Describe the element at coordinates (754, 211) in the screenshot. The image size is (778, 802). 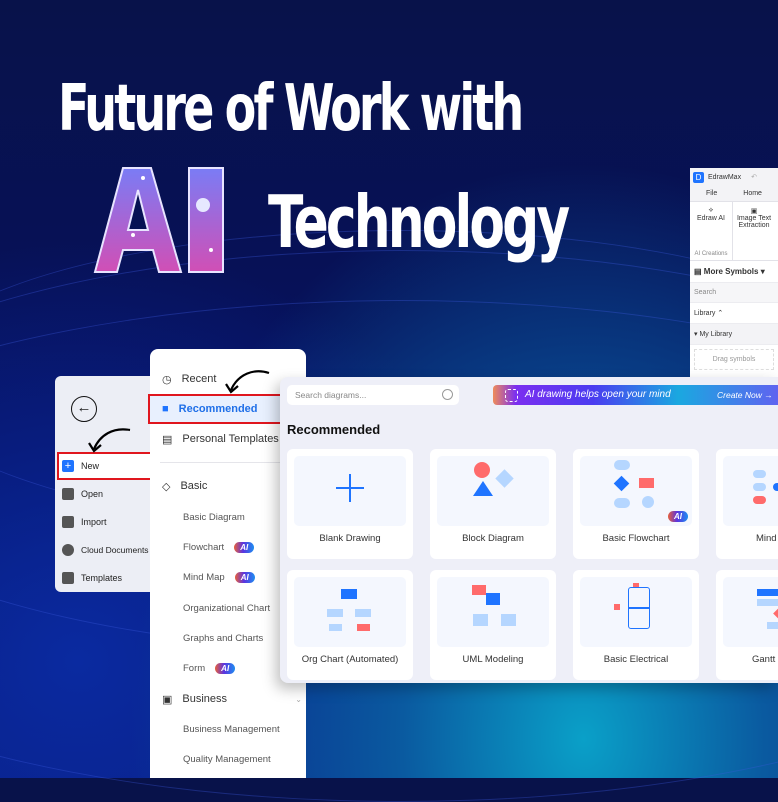
I see `ocr-icon: ▣` at that location.